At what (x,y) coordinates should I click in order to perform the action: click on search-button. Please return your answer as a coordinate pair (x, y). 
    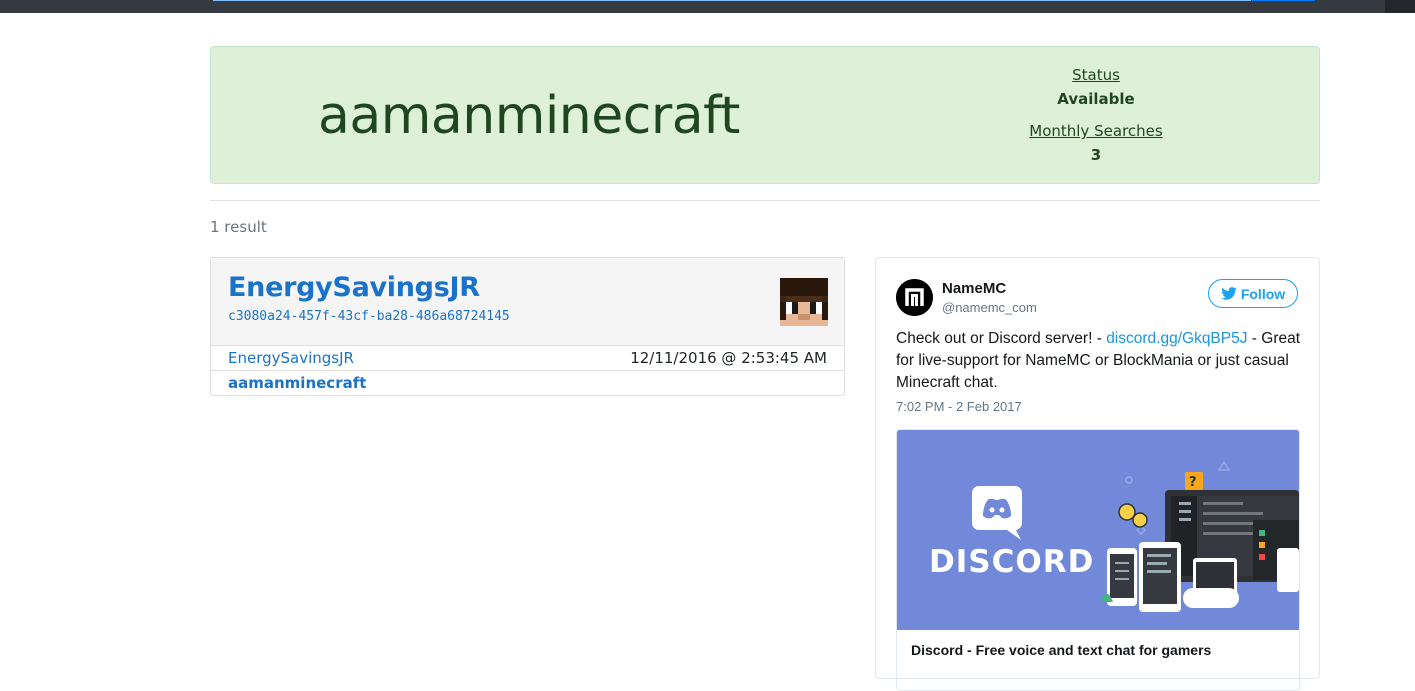
    Looking at the image, I should click on (1283, 0).